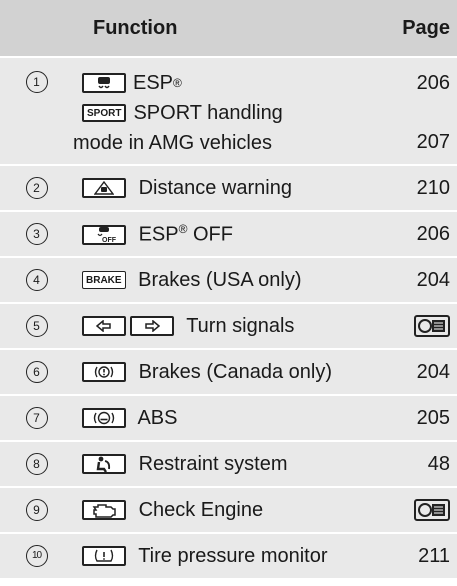  I want to click on table-row: 2 Distance warning 210, so click(228, 189).